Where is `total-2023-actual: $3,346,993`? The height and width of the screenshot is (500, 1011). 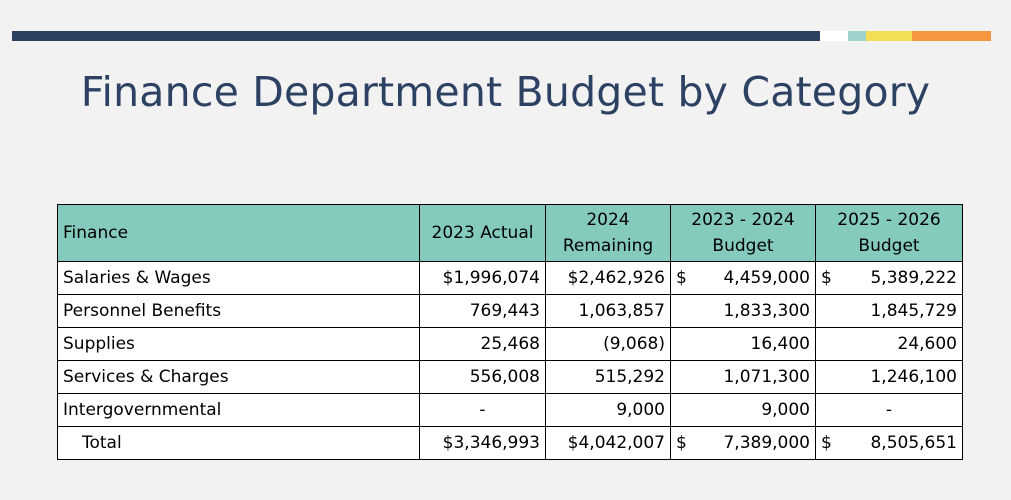 total-2023-actual: $3,346,993 is located at coordinates (482, 443).